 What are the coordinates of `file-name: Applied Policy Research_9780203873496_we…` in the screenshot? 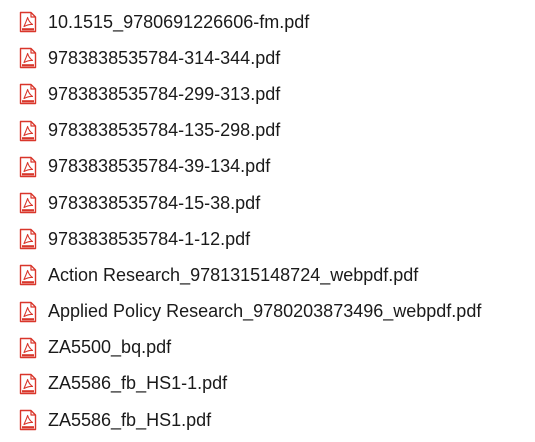 It's located at (265, 311).